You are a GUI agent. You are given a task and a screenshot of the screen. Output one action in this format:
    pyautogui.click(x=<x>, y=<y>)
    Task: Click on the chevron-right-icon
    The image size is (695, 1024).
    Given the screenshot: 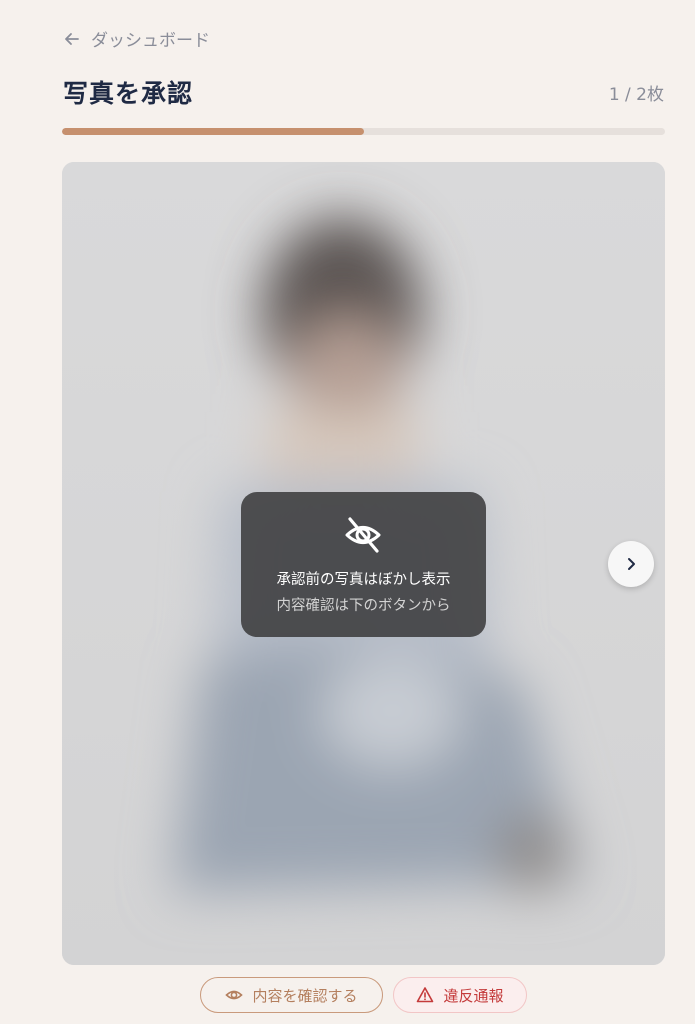 What is the action you would take?
    pyautogui.click(x=631, y=564)
    